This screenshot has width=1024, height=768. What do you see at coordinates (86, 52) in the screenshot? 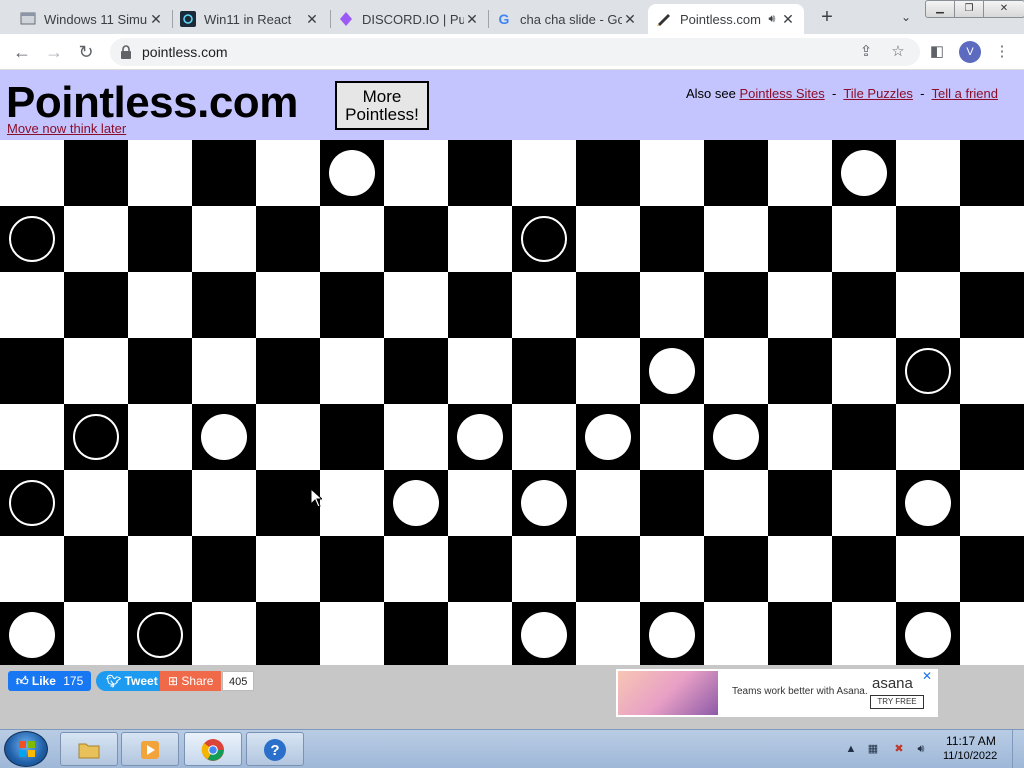
I see `reload-button: ↻` at bounding box center [86, 52].